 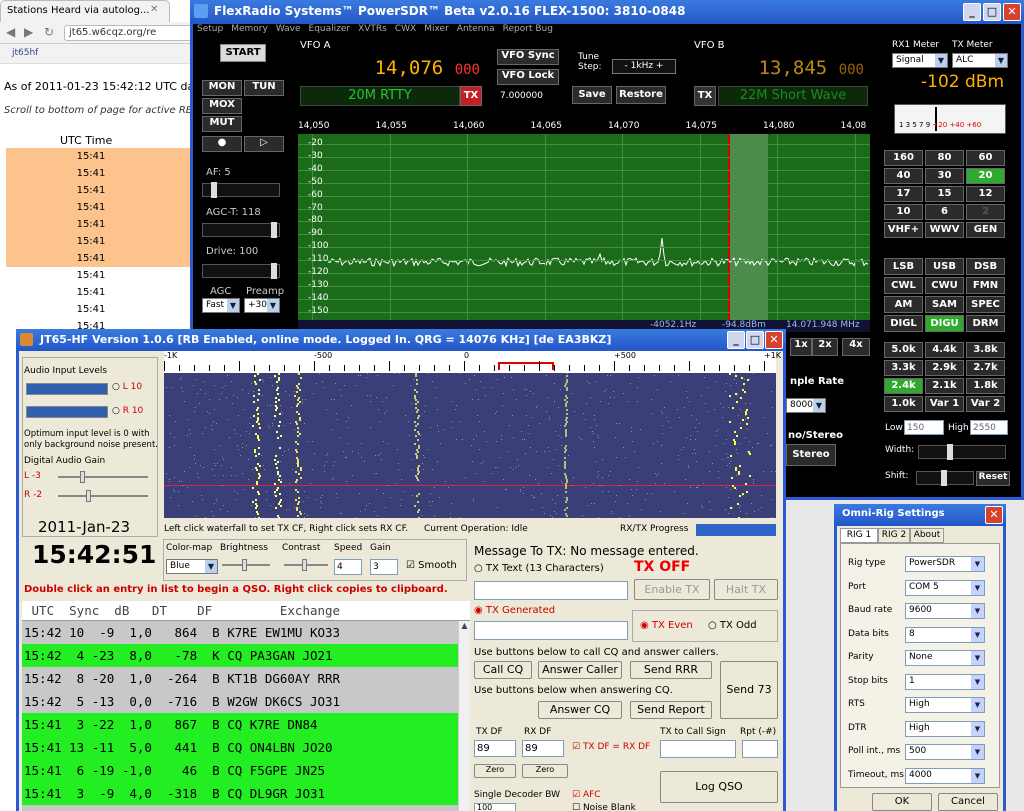 I want to click on btn-filters-4-4k: 4.4k, so click(x=944, y=350).